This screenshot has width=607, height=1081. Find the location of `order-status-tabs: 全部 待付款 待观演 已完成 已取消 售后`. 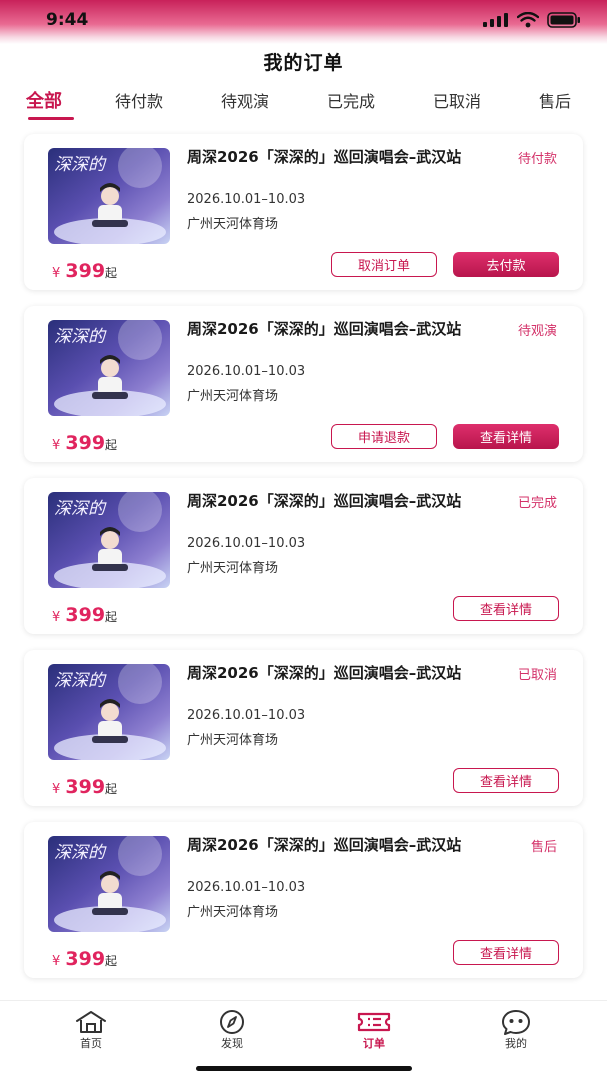

order-status-tabs: 全部 待付款 待观演 已完成 已取消 售后 is located at coordinates (303, 106).